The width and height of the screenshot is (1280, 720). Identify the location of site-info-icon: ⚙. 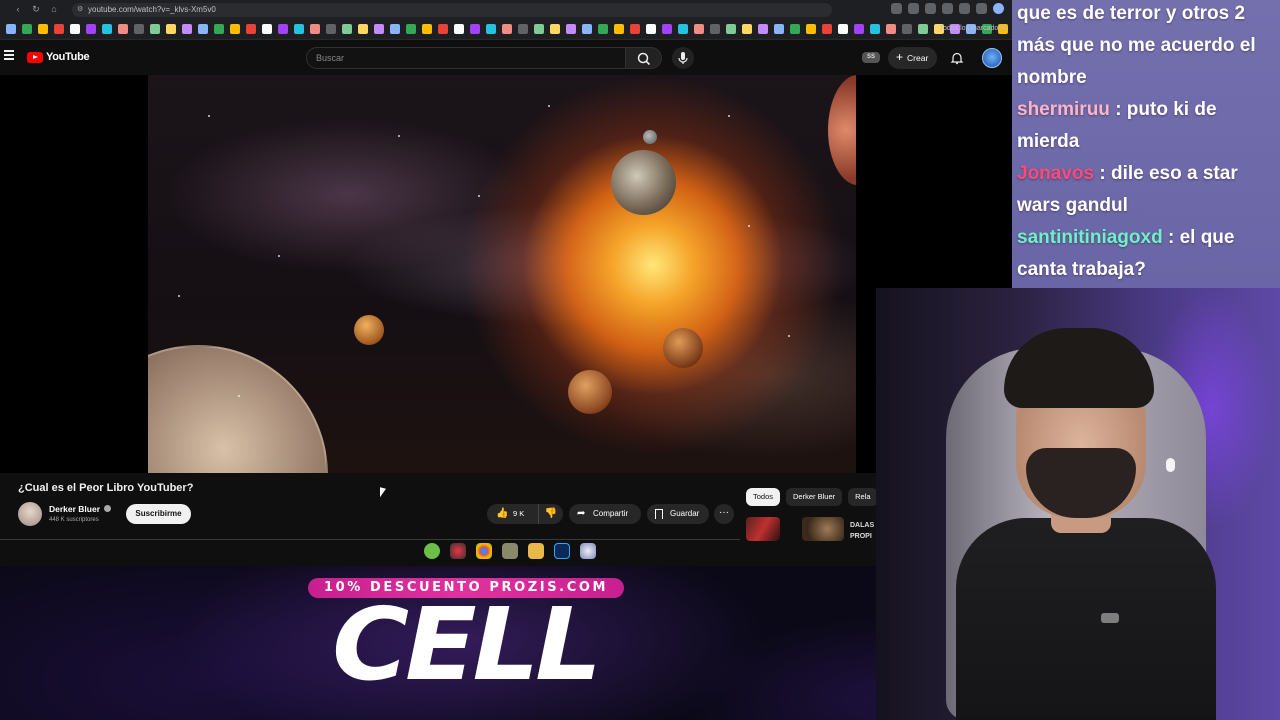
(80, 10).